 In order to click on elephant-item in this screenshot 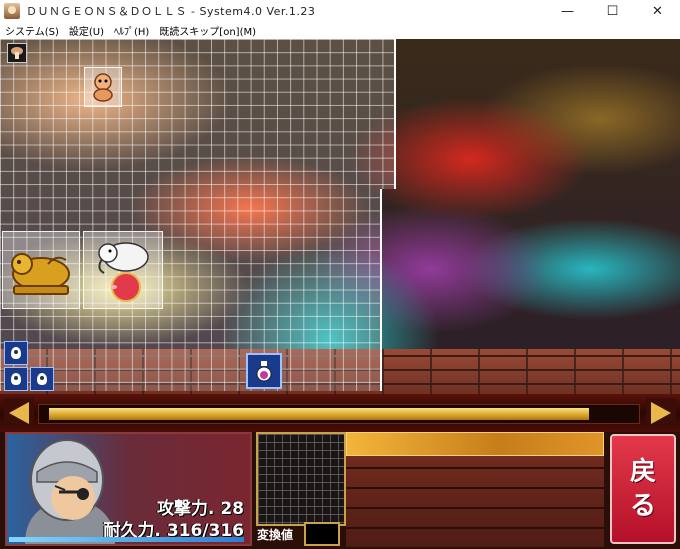, I will do `click(123, 270)`.